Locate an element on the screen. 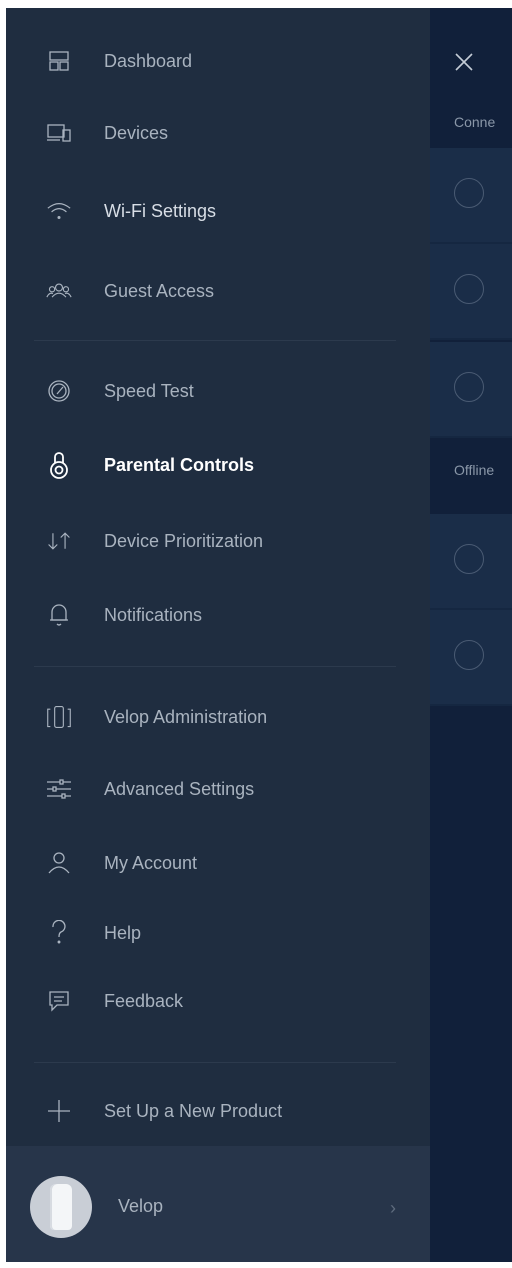 The image size is (512, 1268). menu-item-set-up-new-product: Set Up a New Product is located at coordinates (218, 1111).